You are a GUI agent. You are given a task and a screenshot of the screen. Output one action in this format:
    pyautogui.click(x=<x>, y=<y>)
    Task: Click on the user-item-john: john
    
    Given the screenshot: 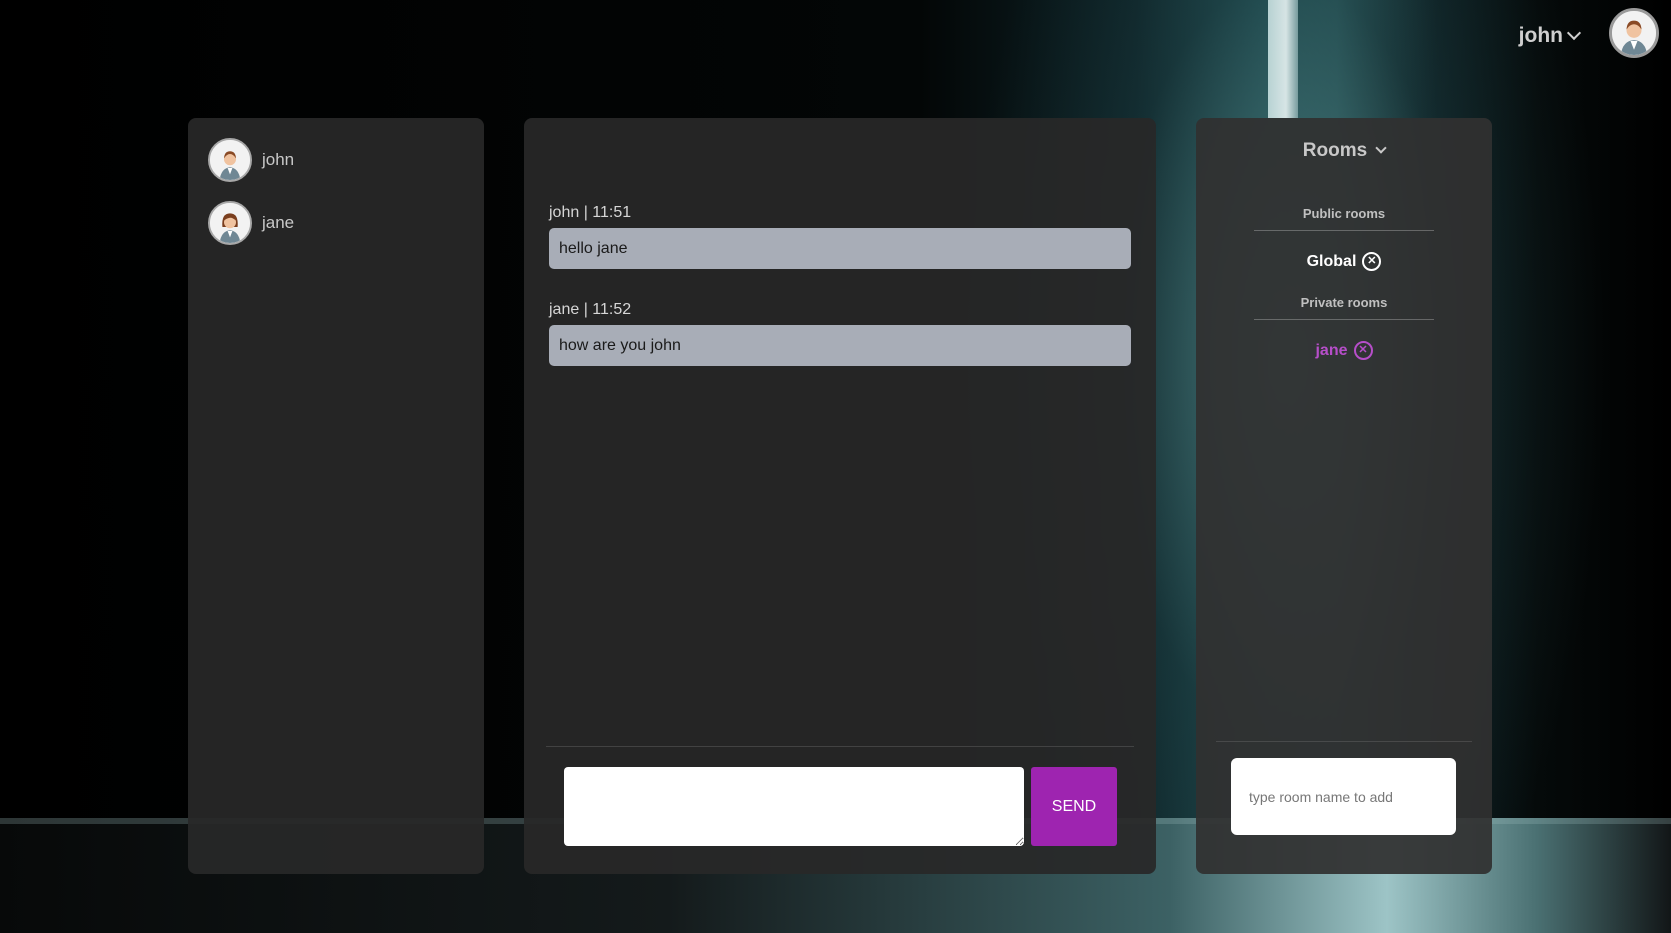 What is the action you would take?
    pyautogui.click(x=251, y=160)
    